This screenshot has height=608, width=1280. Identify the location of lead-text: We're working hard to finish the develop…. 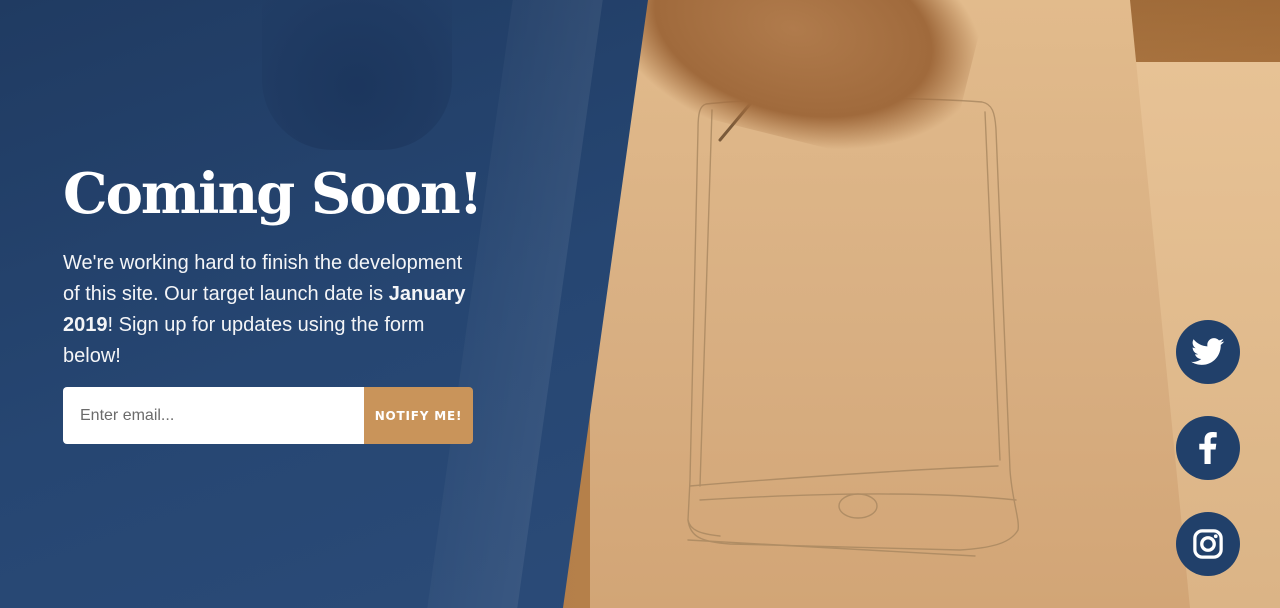
(273, 310).